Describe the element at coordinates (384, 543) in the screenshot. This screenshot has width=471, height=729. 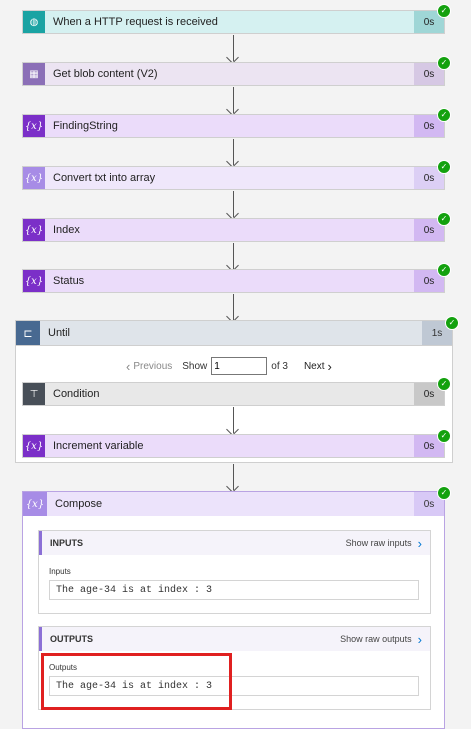
I see `show-raw-inputs-link: Show raw inputs ›` at that location.